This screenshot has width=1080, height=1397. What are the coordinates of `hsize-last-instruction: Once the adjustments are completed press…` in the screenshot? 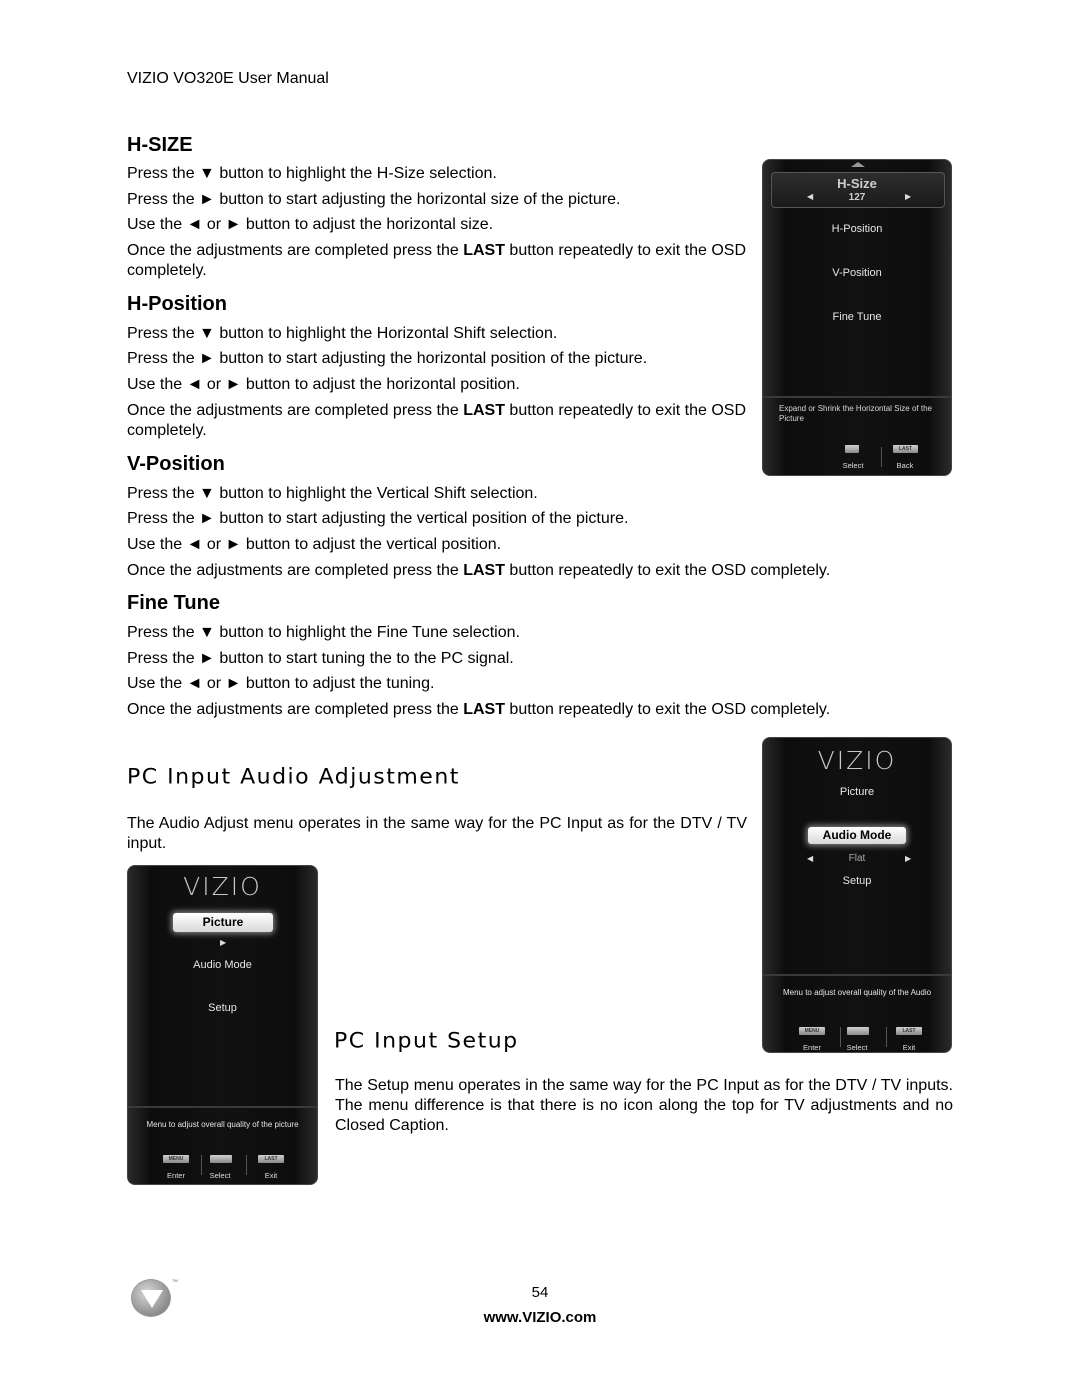 It's located at (438, 261).